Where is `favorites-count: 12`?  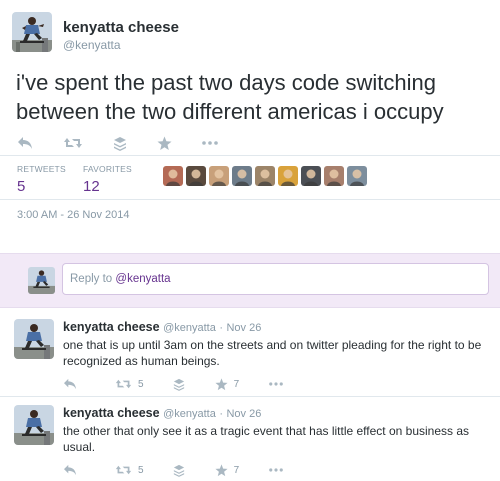
favorites-count: 12 is located at coordinates (91, 186).